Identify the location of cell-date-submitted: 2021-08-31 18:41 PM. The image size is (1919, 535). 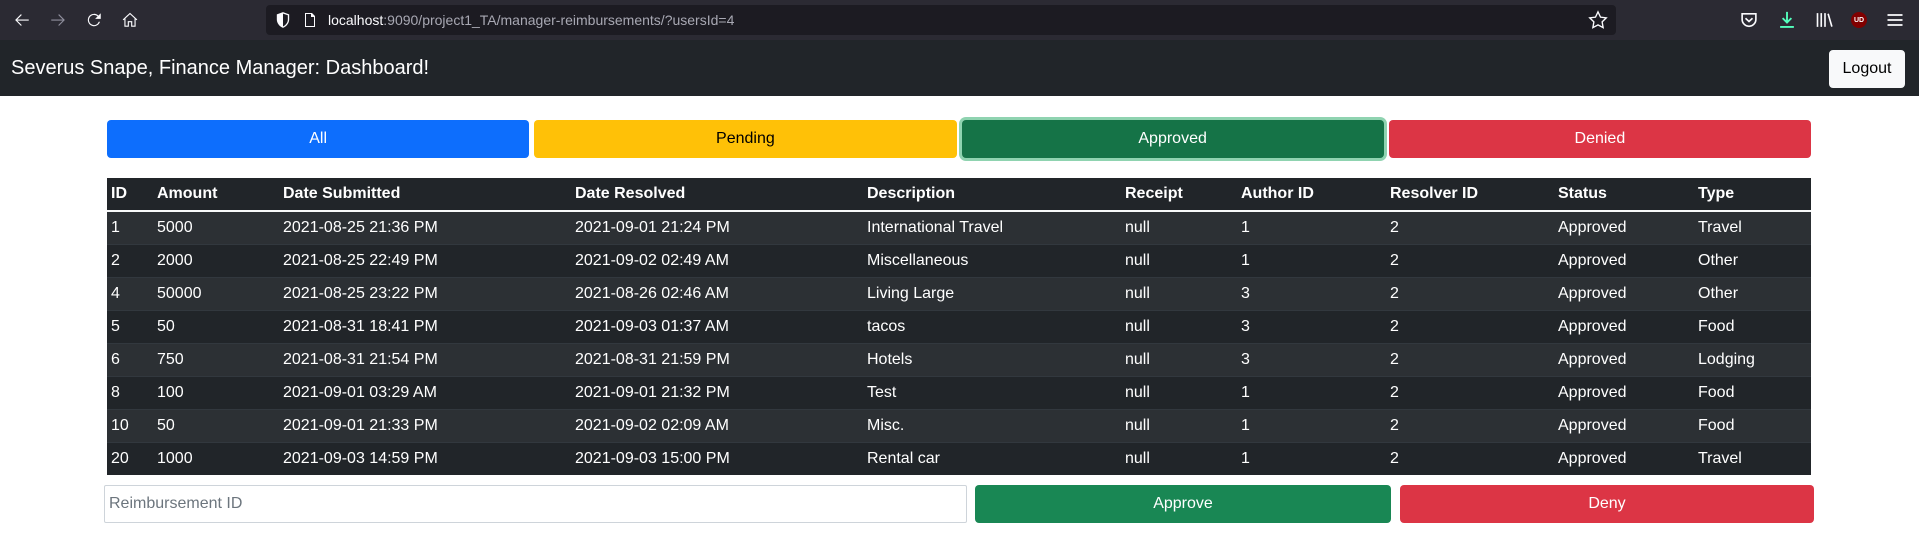
(425, 326).